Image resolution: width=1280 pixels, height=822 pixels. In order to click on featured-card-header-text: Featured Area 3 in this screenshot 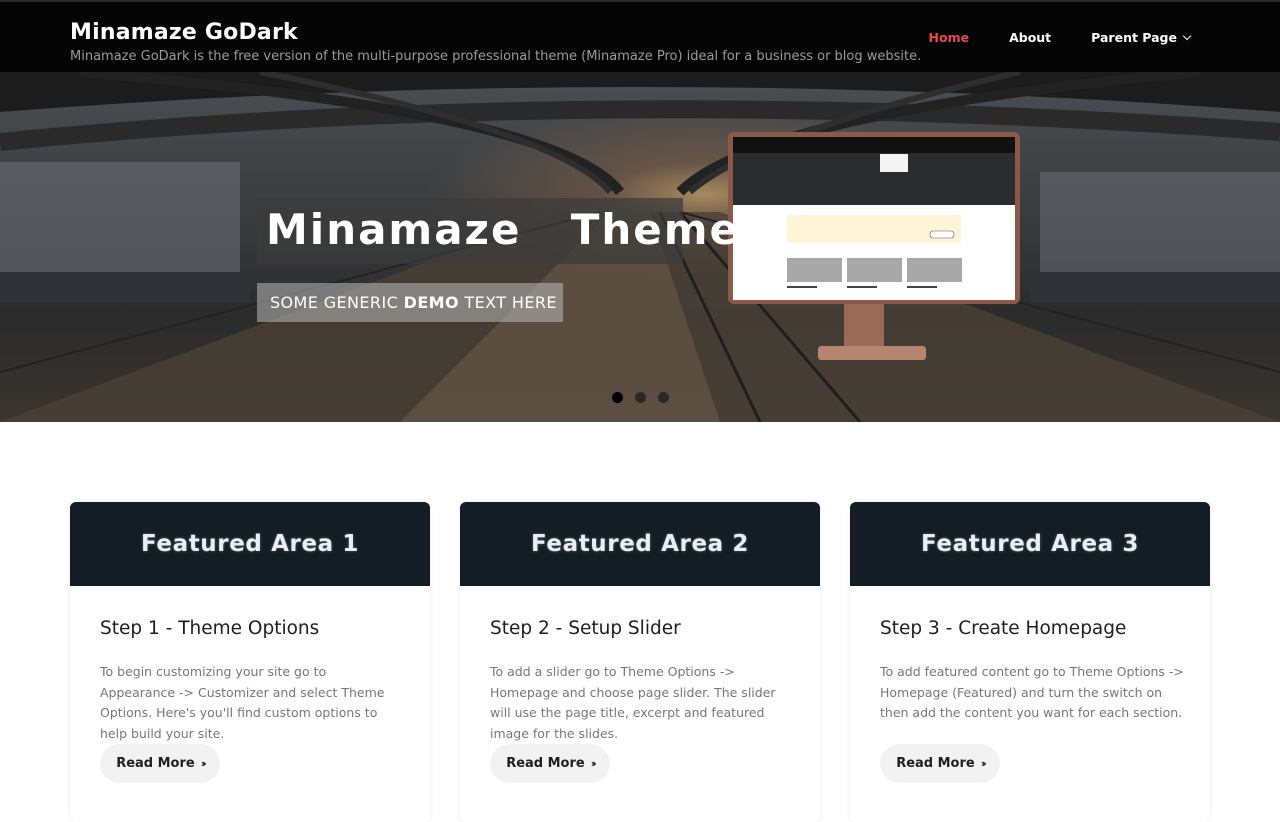, I will do `click(1030, 544)`.